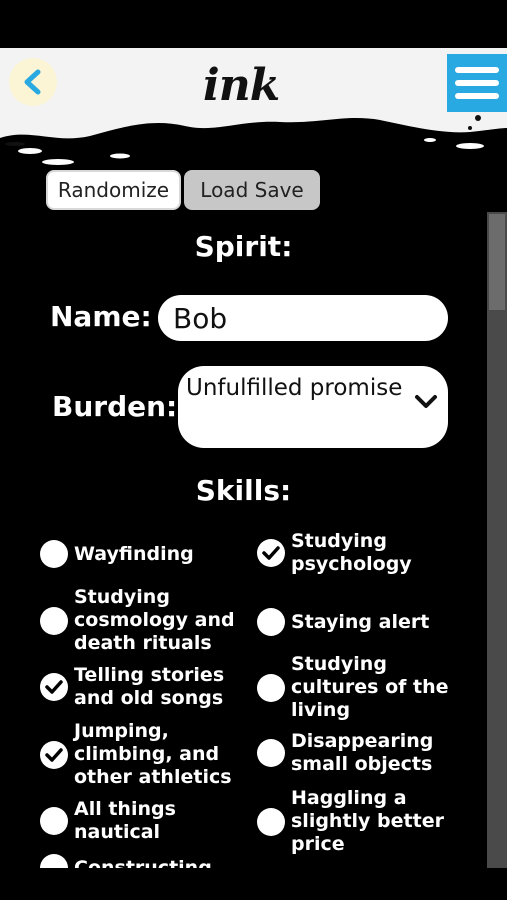  I want to click on skill-label: Wayfinding, so click(134, 553).